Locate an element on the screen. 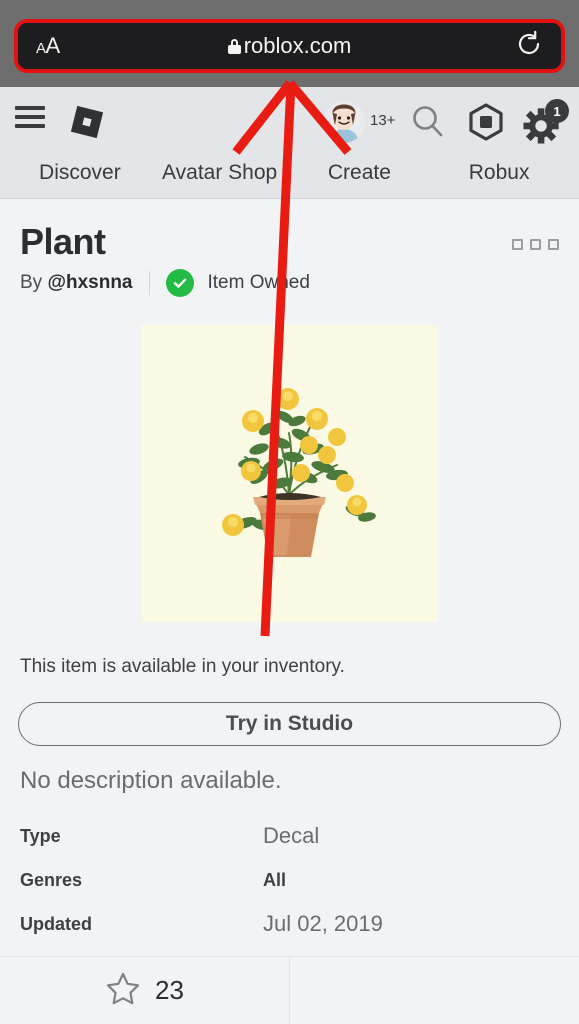 The image size is (579, 1024). nav-tab-create: Create is located at coordinates (360, 173).